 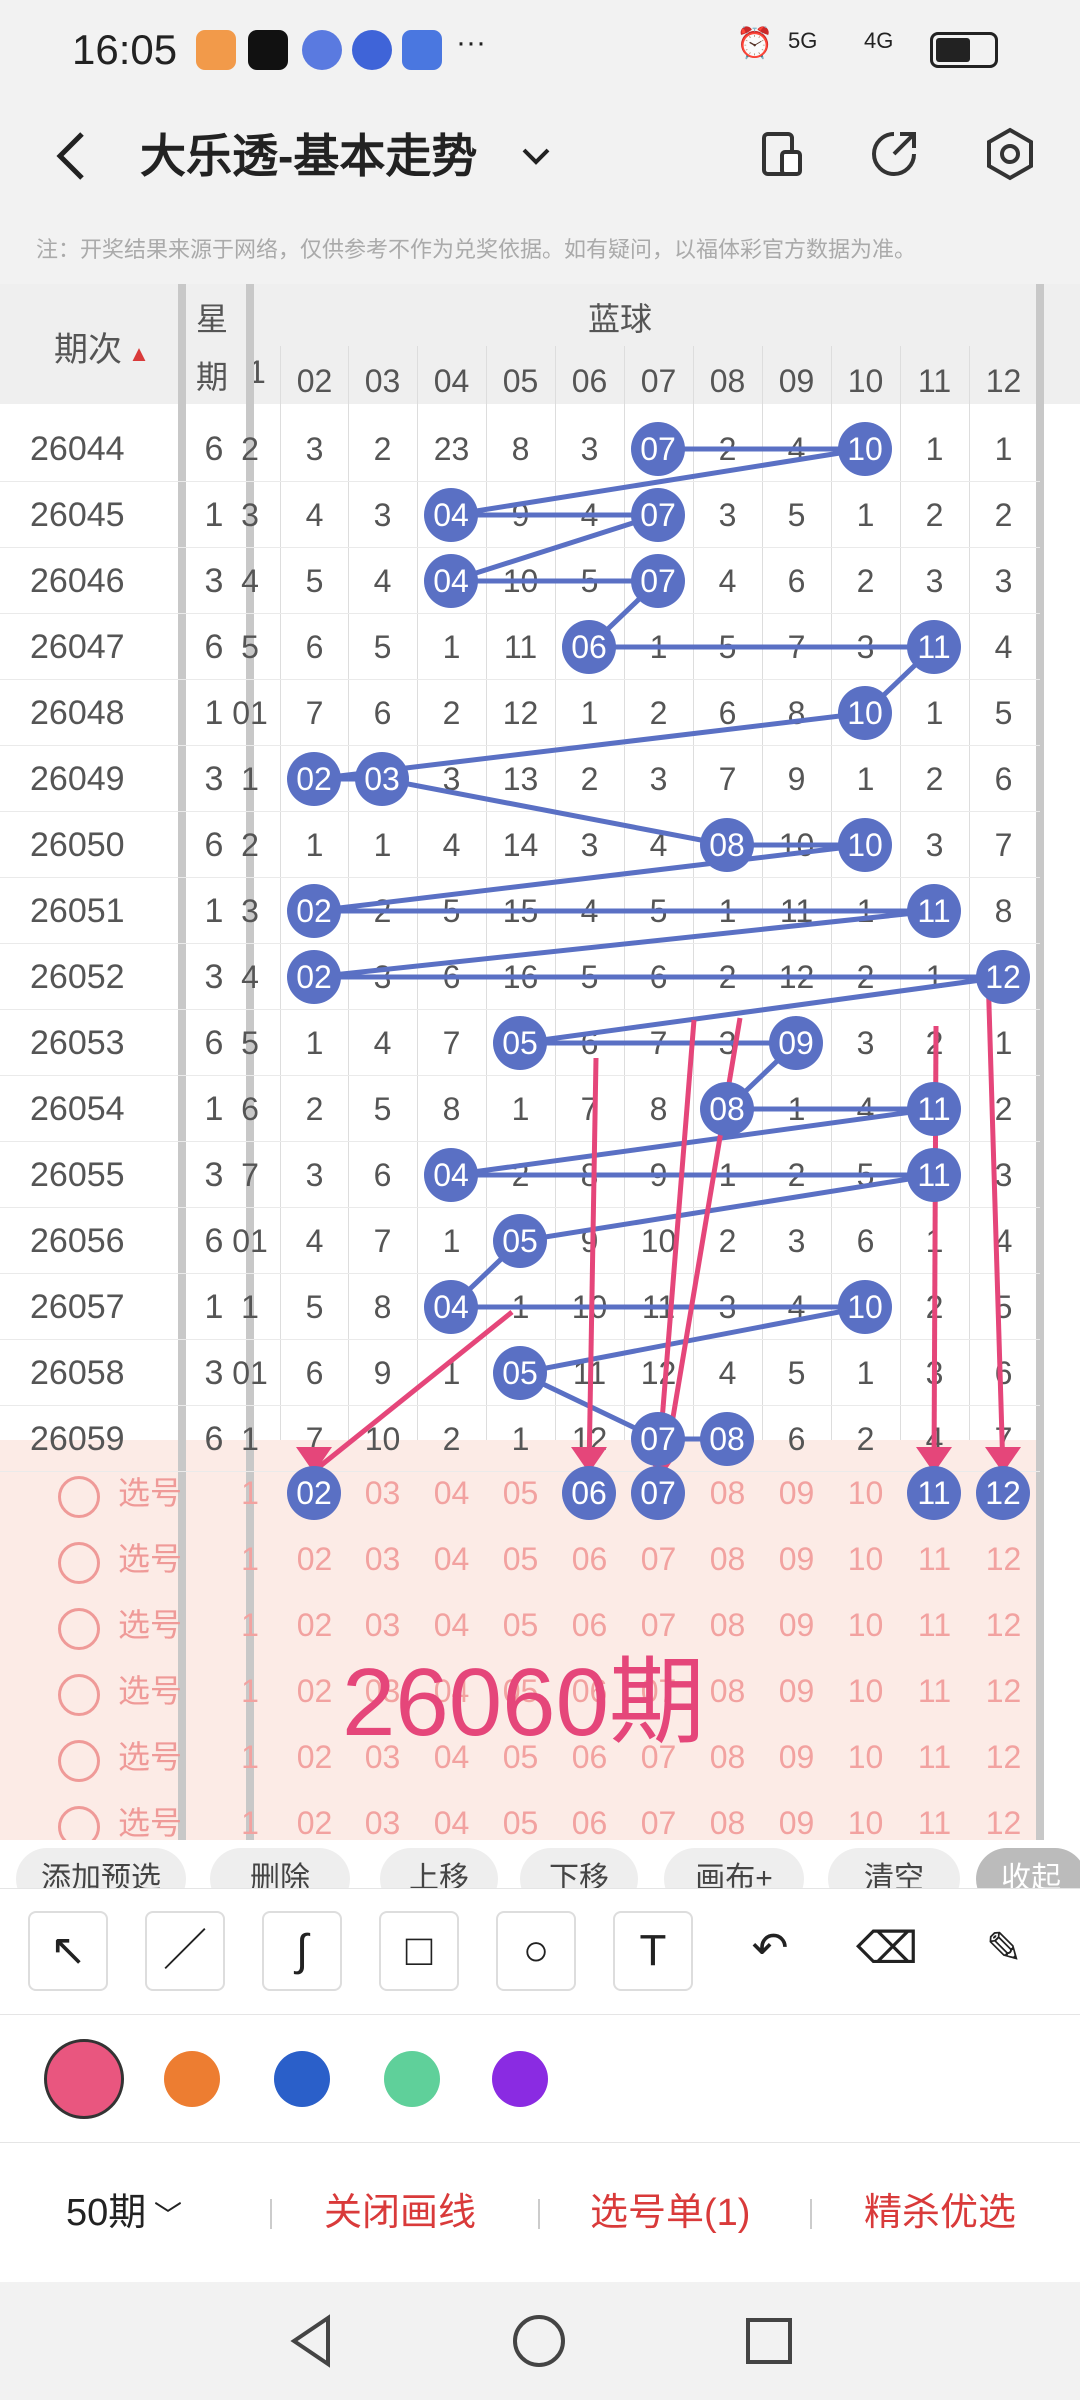 What do you see at coordinates (579, 1868) in the screenshot?
I see `action-chip: 下移` at bounding box center [579, 1868].